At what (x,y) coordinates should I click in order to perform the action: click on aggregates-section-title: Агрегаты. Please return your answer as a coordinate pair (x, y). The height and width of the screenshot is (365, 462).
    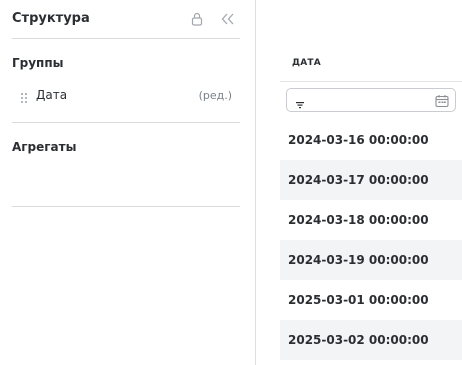
    Looking at the image, I should click on (44, 147).